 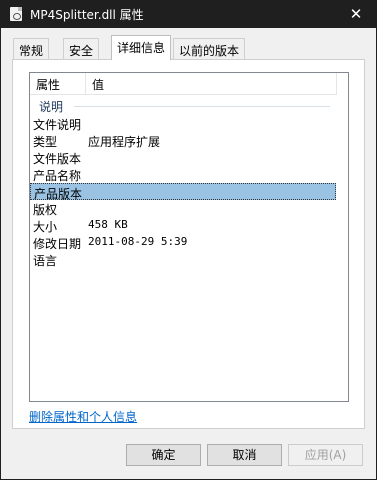 I want to click on dll-file-icon, so click(x=16, y=14).